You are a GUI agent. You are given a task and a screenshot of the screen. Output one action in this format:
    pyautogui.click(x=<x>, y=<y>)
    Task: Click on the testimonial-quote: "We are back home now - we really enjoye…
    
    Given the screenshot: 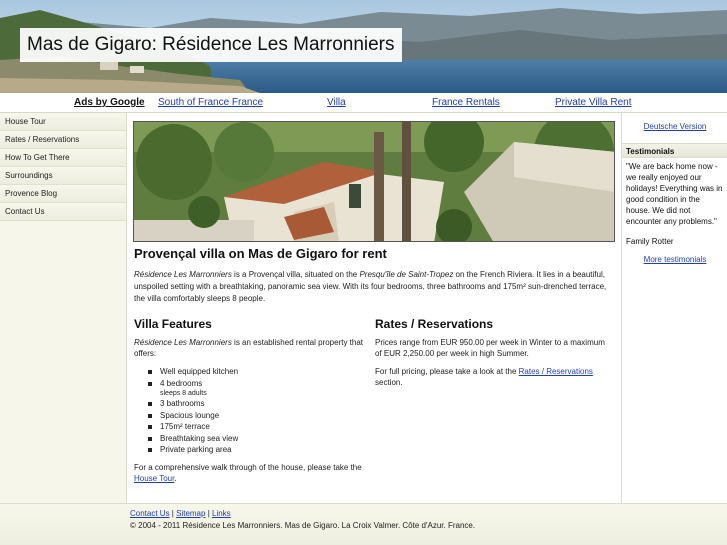 What is the action you would take?
    pyautogui.click(x=674, y=194)
    